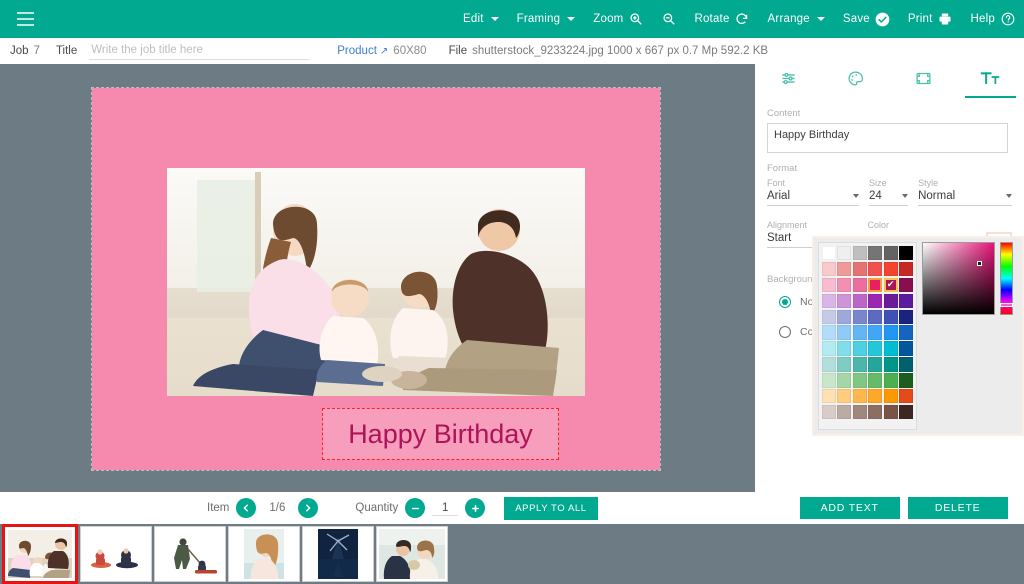  I want to click on font-field: Font Arial, so click(813, 192).